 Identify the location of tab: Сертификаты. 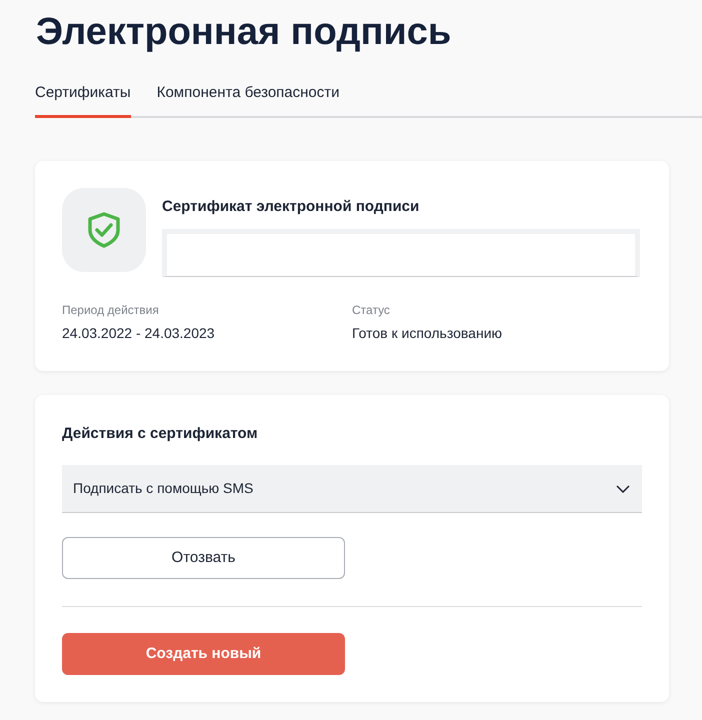
(83, 100).